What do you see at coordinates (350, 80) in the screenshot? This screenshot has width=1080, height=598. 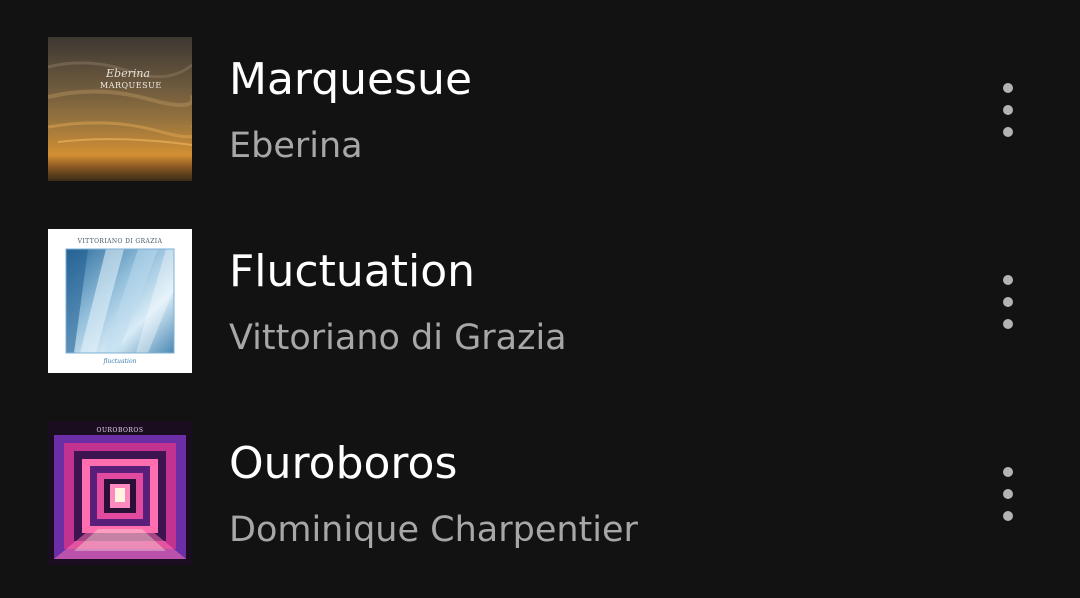 I see `track-title: Marquesue` at bounding box center [350, 80].